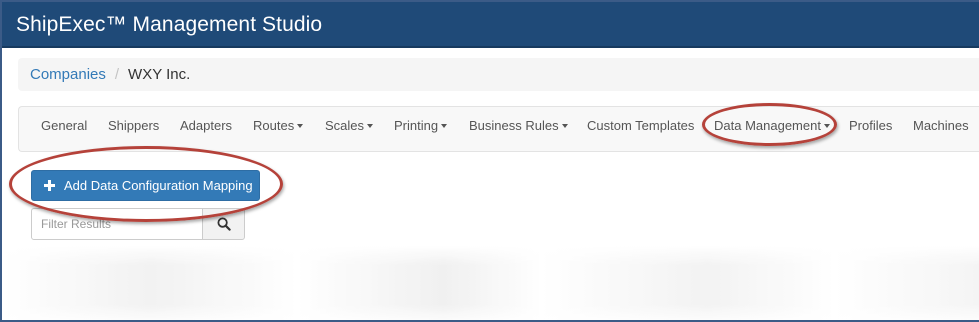  I want to click on tab-data-management: Data Management, so click(772, 129).